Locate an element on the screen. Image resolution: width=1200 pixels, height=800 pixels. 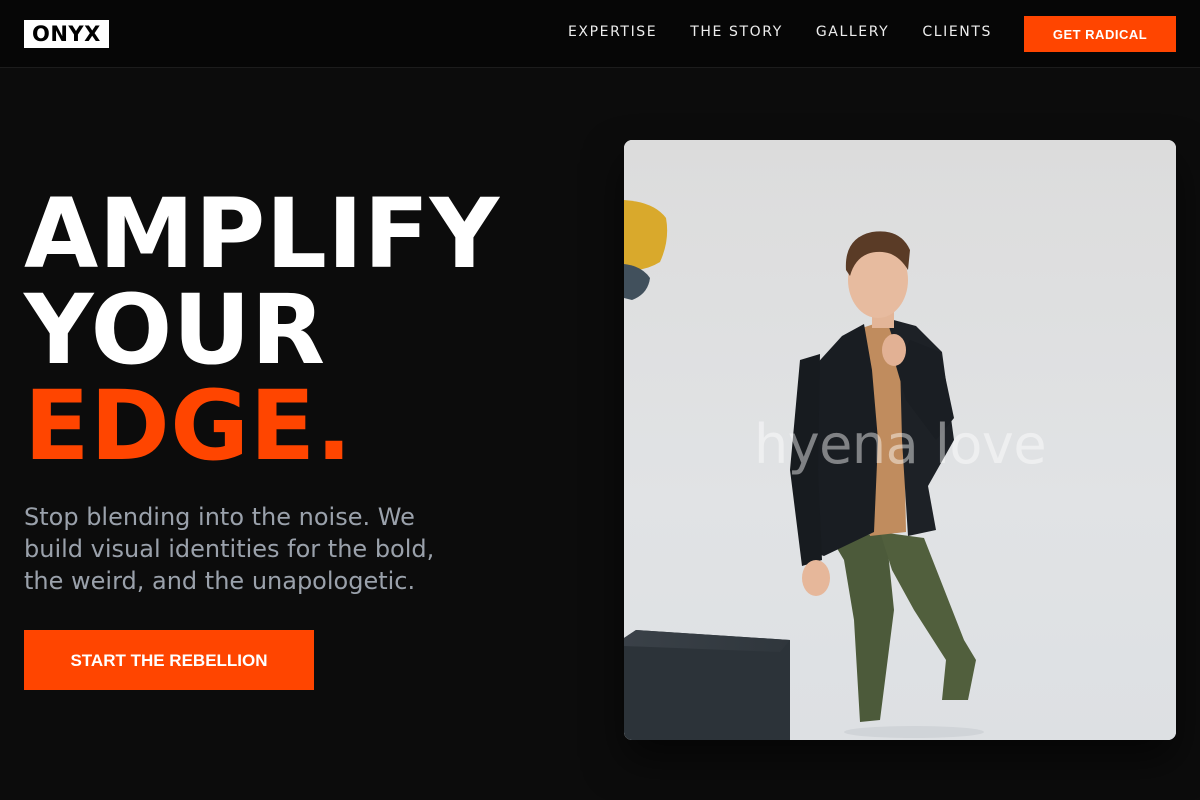
nav-link-gallery: GALLERY is located at coordinates (852, 32).